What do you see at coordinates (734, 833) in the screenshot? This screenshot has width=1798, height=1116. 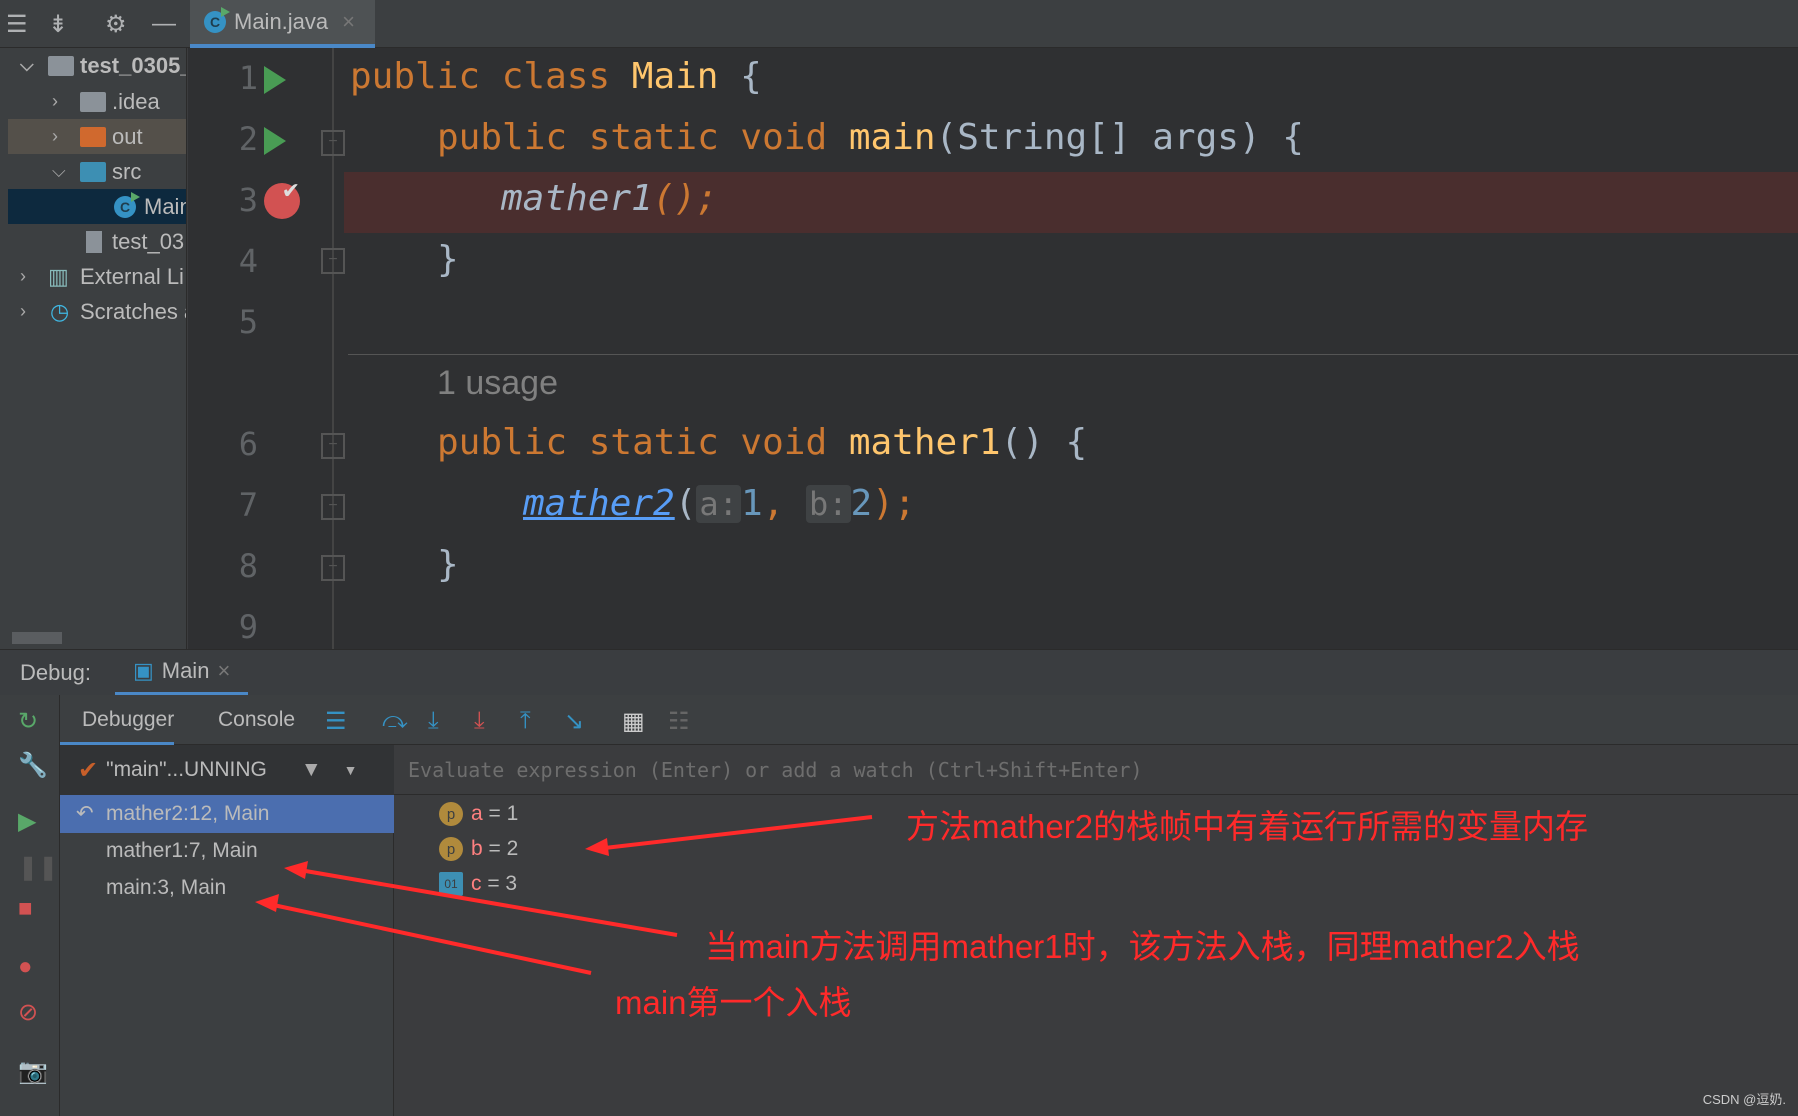 I see `arrow-to-variables` at bounding box center [734, 833].